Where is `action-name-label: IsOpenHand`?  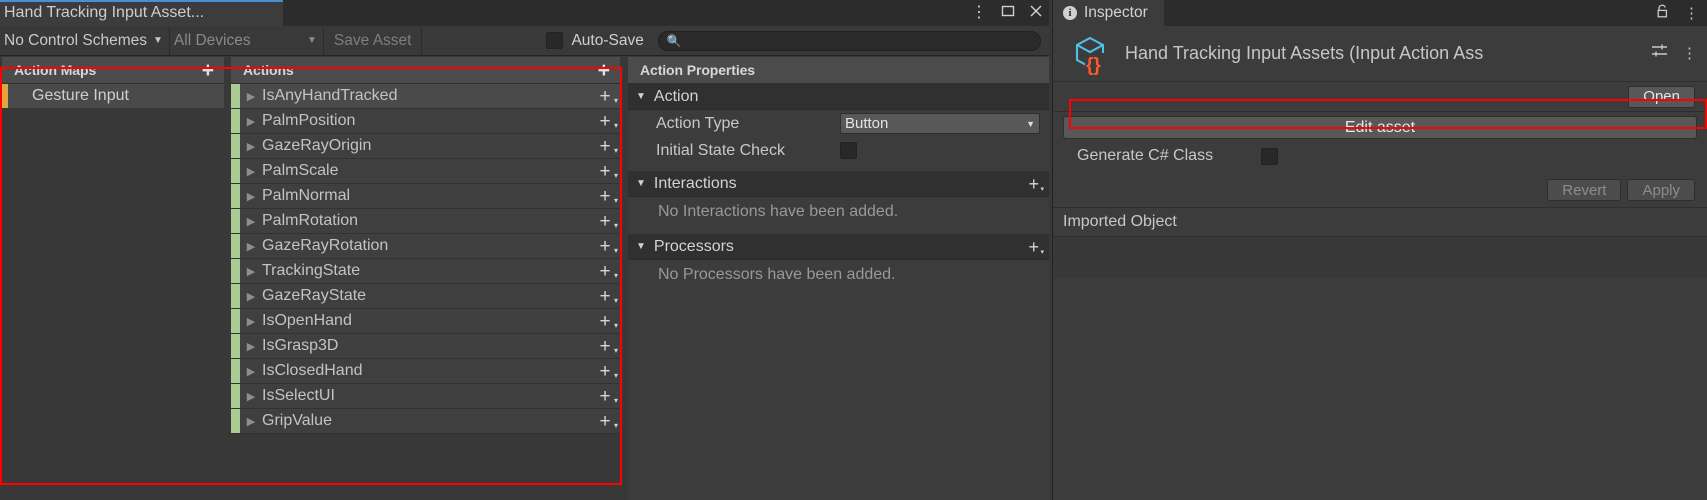
action-name-label: IsOpenHand is located at coordinates (307, 320).